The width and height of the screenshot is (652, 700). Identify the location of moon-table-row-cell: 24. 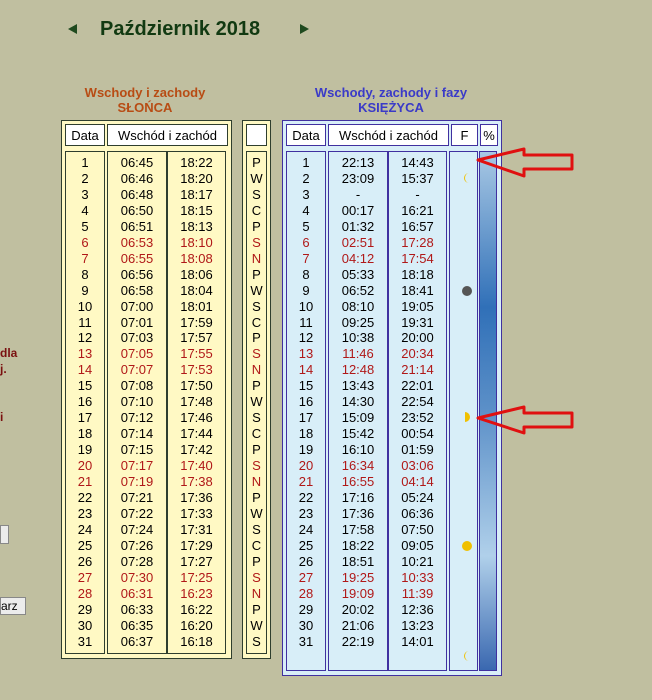
(306, 529).